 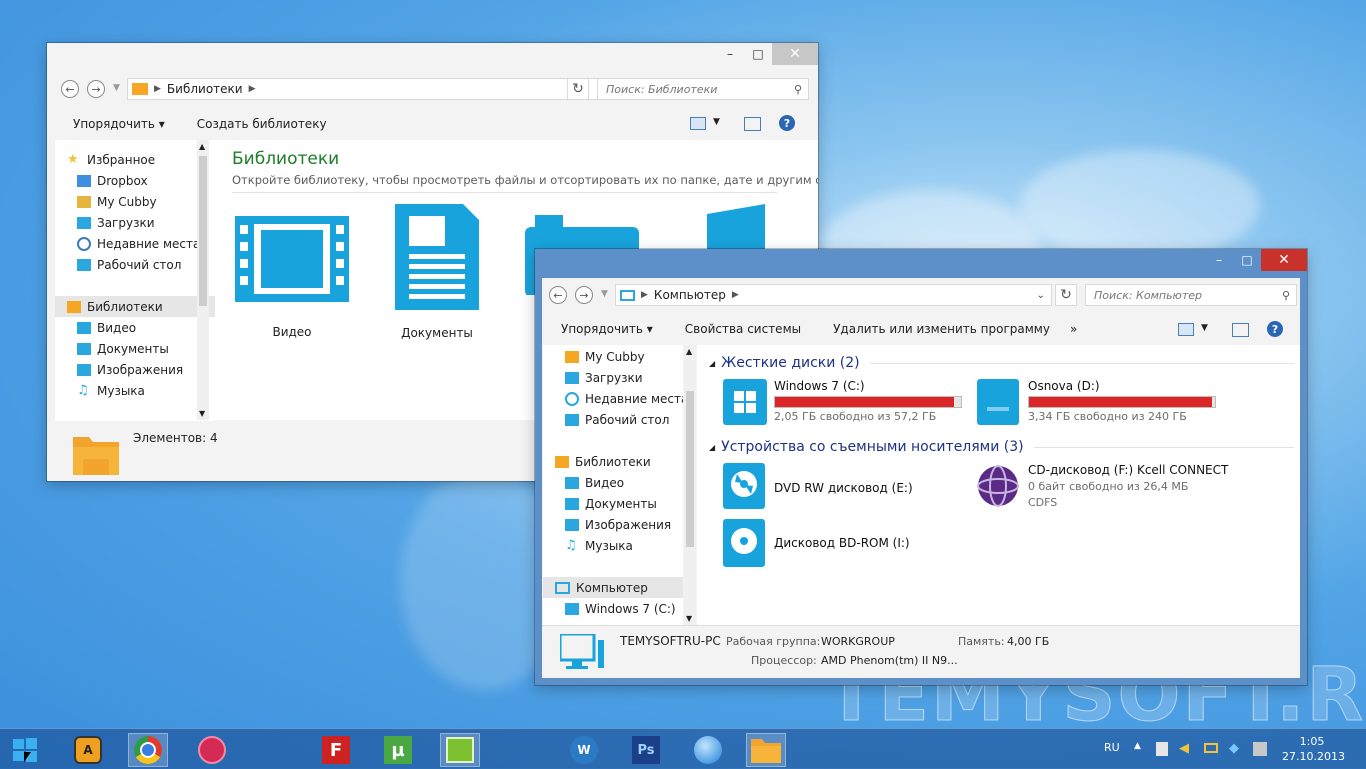 I want to click on utorrent-taskbar-icon: µ, so click(x=398, y=750).